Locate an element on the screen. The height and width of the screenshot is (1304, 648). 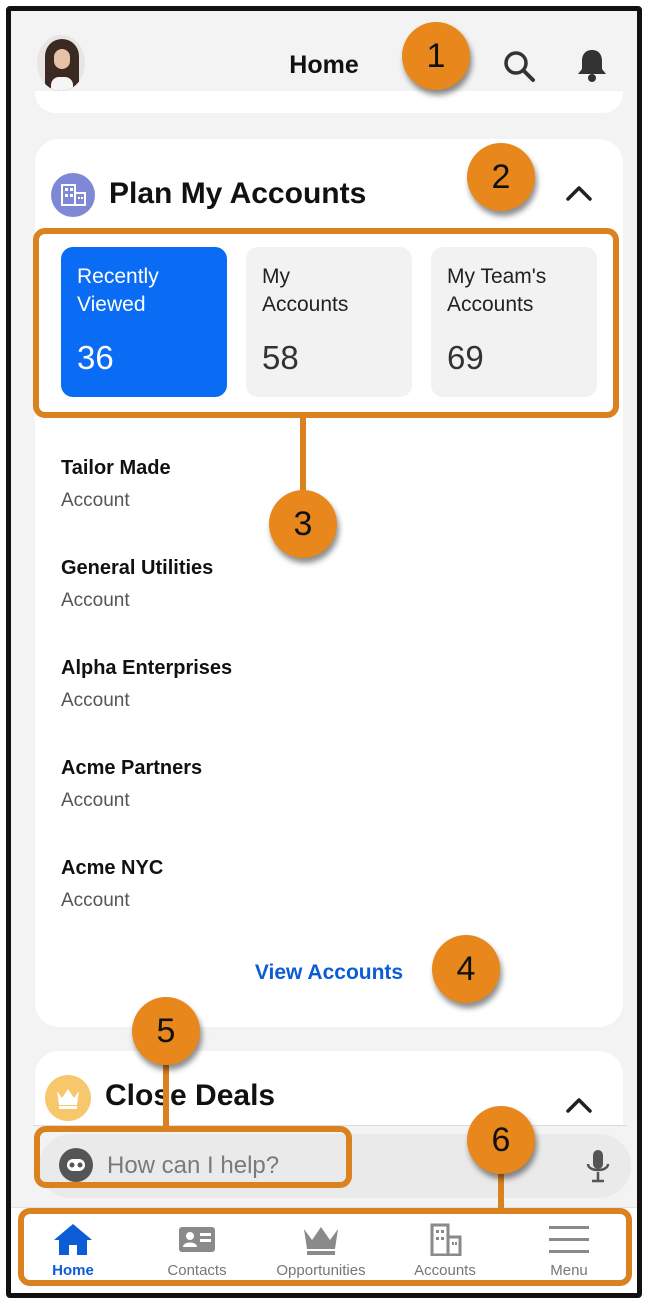
list-item: Alpha Enterprises Account is located at coordinates (321, 707).